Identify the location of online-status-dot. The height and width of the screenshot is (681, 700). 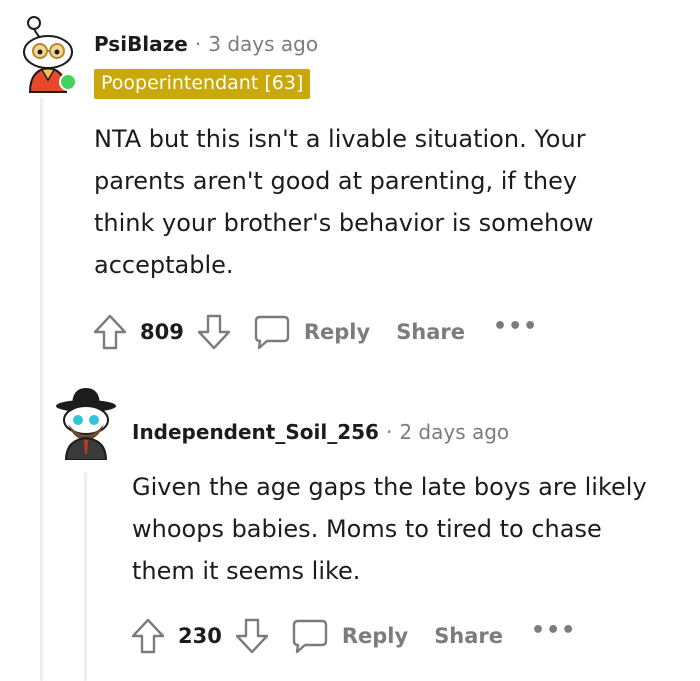
(68, 82).